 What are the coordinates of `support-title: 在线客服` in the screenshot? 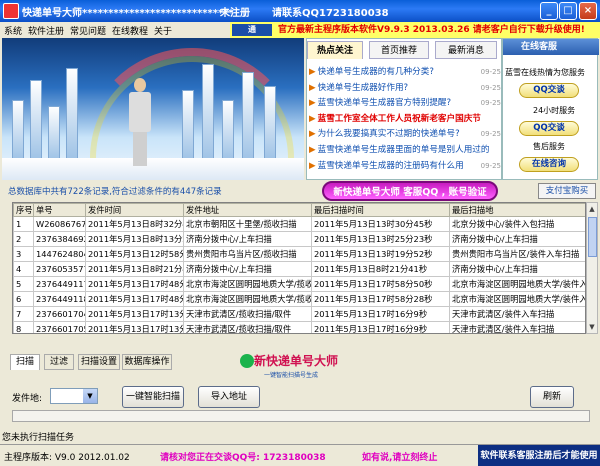 It's located at (551, 47).